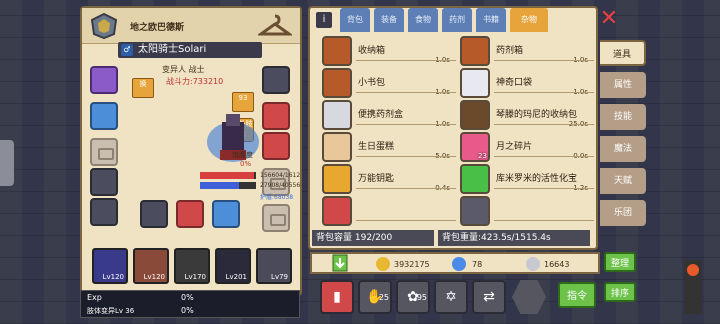 Image resolution: width=720 pixels, height=324 pixels. Describe the element at coordinates (557, 264) in the screenshot. I see `silver-amount: 16643` at that location.